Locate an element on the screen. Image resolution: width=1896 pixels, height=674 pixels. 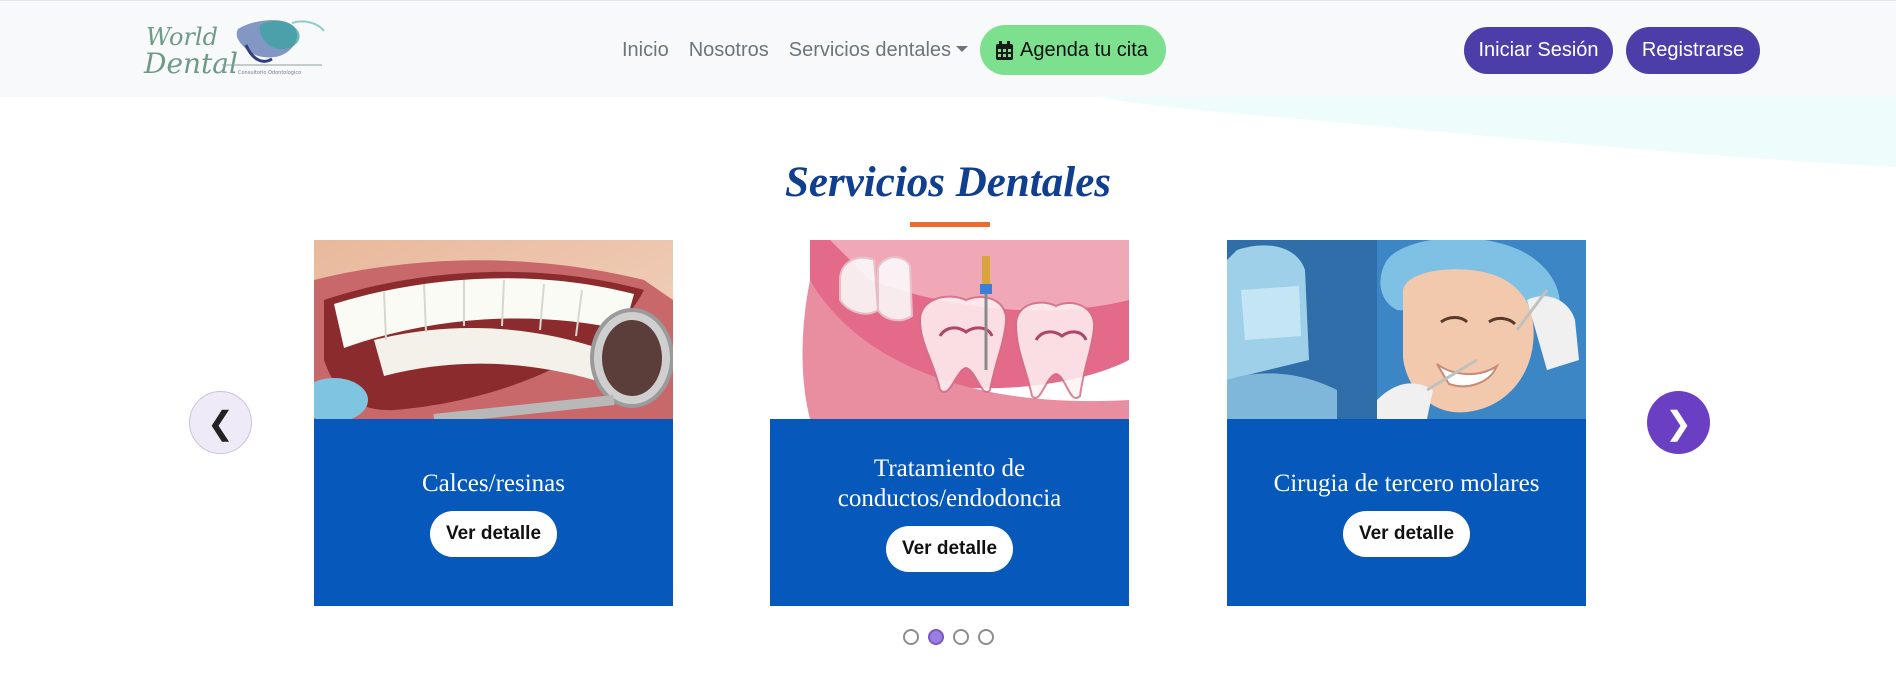
carousel-indicators is located at coordinates (953, 637).